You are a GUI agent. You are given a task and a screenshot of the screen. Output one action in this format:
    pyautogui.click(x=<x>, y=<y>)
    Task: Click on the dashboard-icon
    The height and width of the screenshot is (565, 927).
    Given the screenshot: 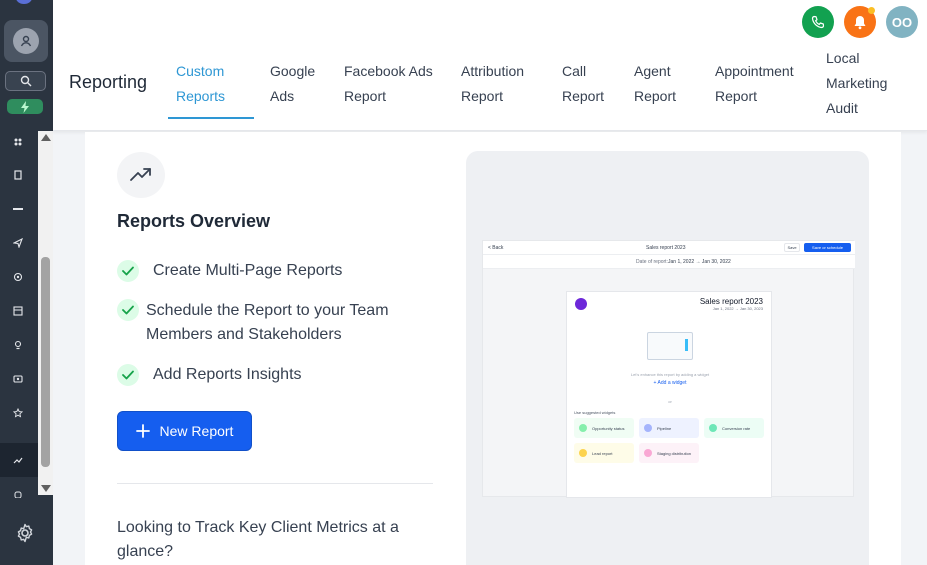 What is the action you would take?
    pyautogui.click(x=18, y=142)
    